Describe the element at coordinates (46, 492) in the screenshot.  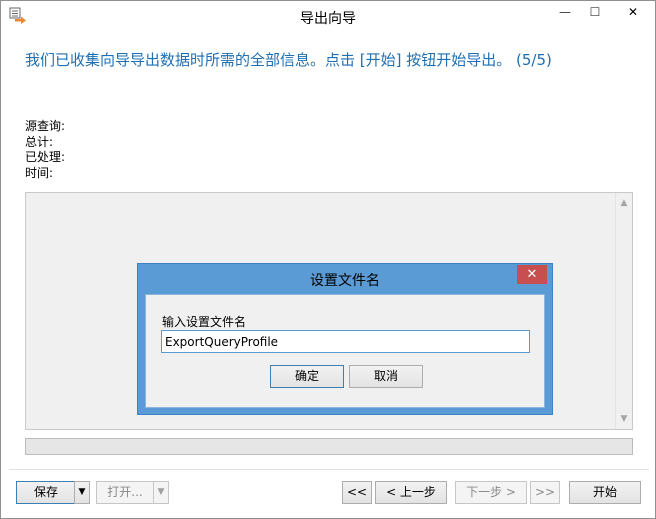
I see `save-button: 保存` at that location.